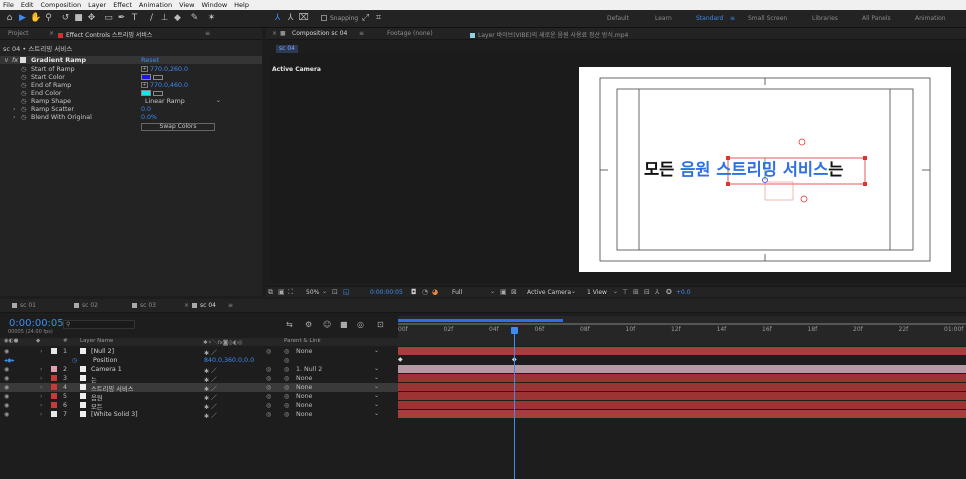 The image size is (966, 479). Describe the element at coordinates (287, 49) in the screenshot. I see `comp-subtab: sc 04` at that location.